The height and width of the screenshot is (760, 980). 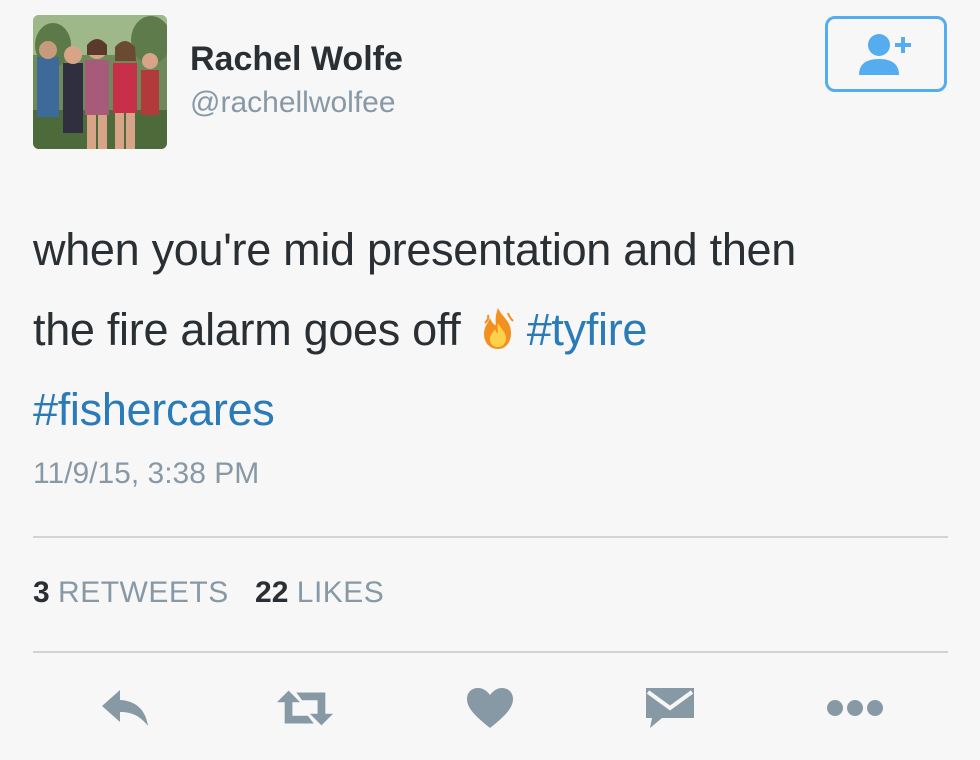 I want to click on hashtag-fishercares: #fishercares, so click(x=154, y=409).